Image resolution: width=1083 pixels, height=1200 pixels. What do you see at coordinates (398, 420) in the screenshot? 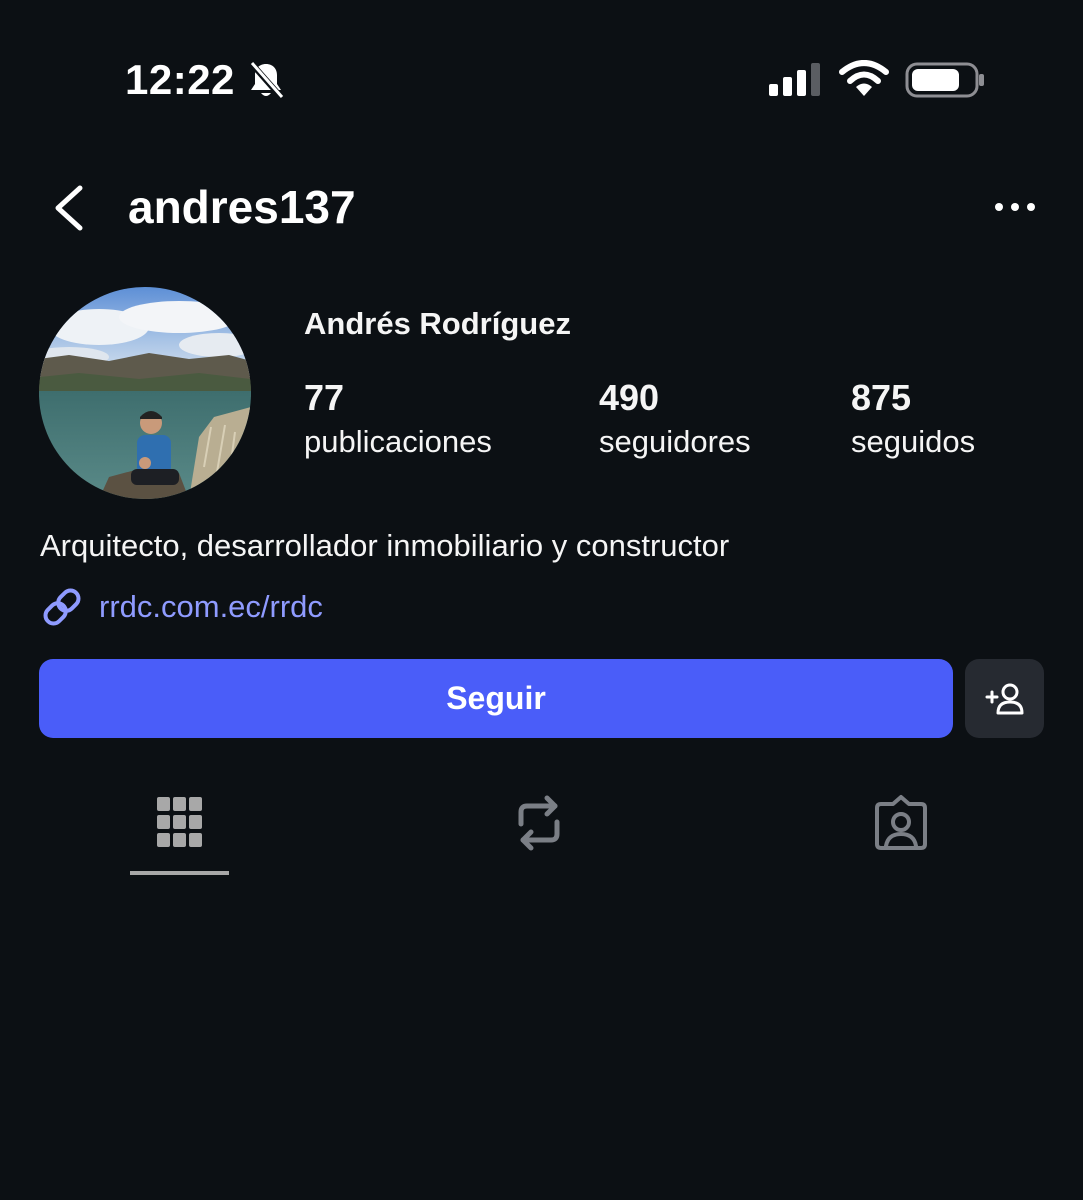
I see `stat-posts: 77 publicaciones` at bounding box center [398, 420].